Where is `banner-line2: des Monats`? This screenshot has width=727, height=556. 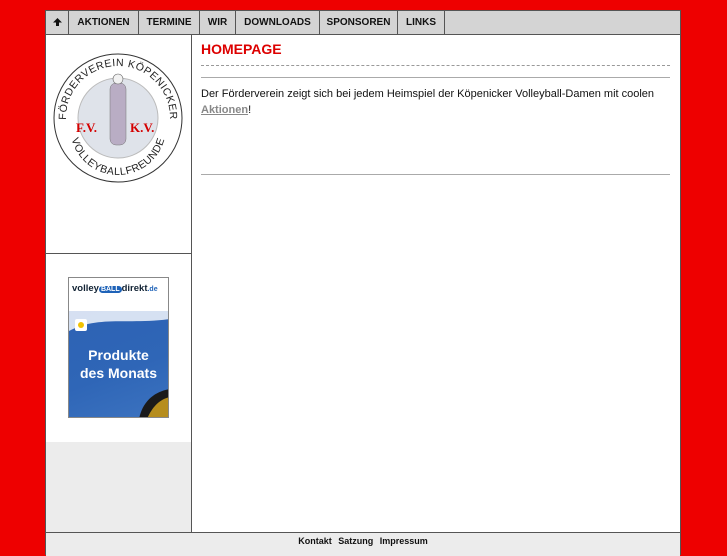
banner-line2: des Monats is located at coordinates (118, 373).